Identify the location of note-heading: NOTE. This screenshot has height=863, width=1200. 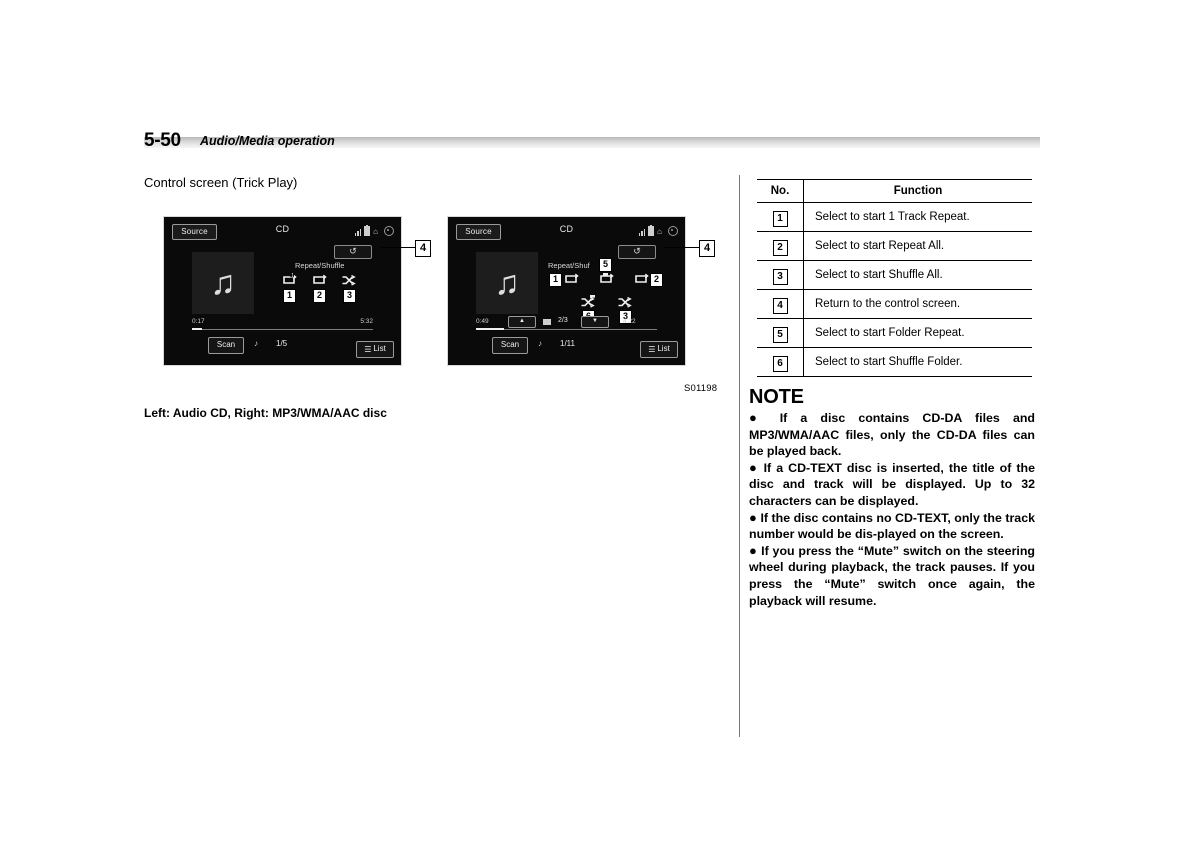
(776, 397).